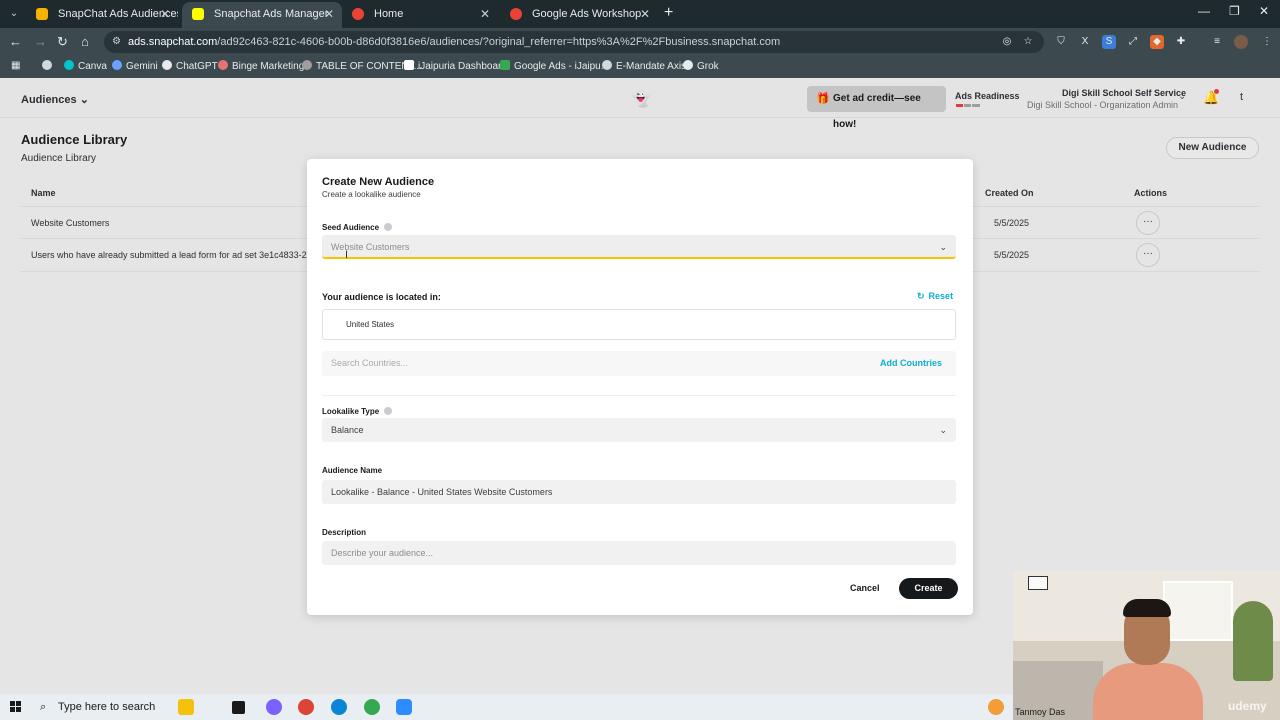 Image resolution: width=1280 pixels, height=720 pixels. What do you see at coordinates (639, 363) in the screenshot?
I see `search-countries-input: Search Countries... Add Countries` at bounding box center [639, 363].